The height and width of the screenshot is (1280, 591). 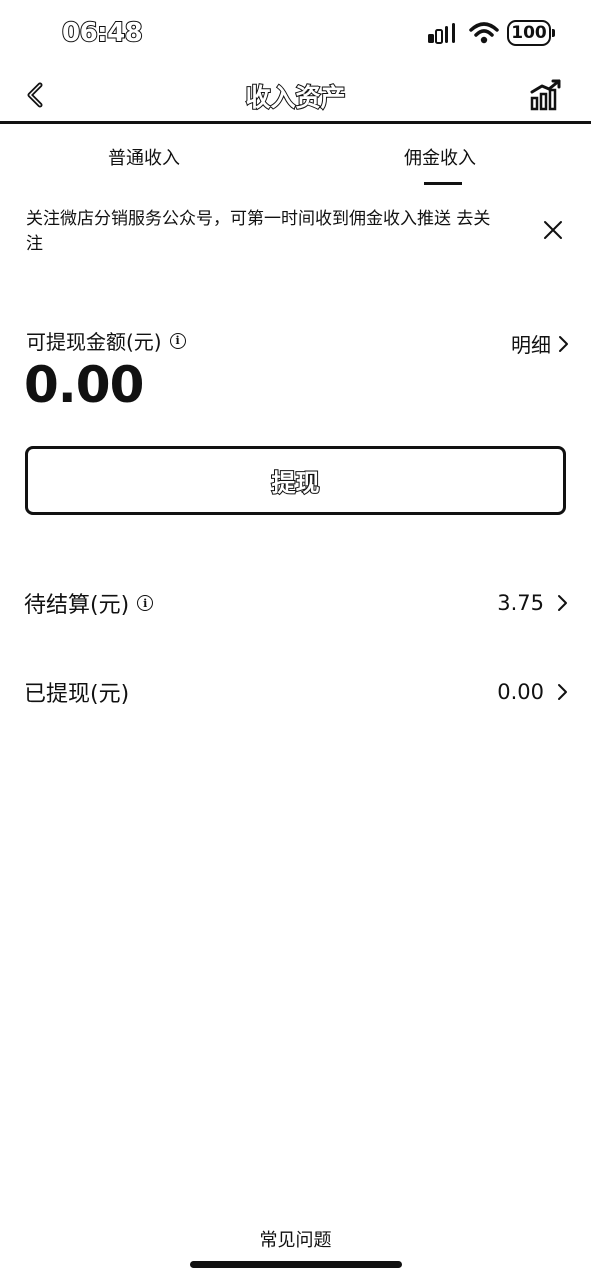 What do you see at coordinates (441, 33) in the screenshot?
I see `signal-icon` at bounding box center [441, 33].